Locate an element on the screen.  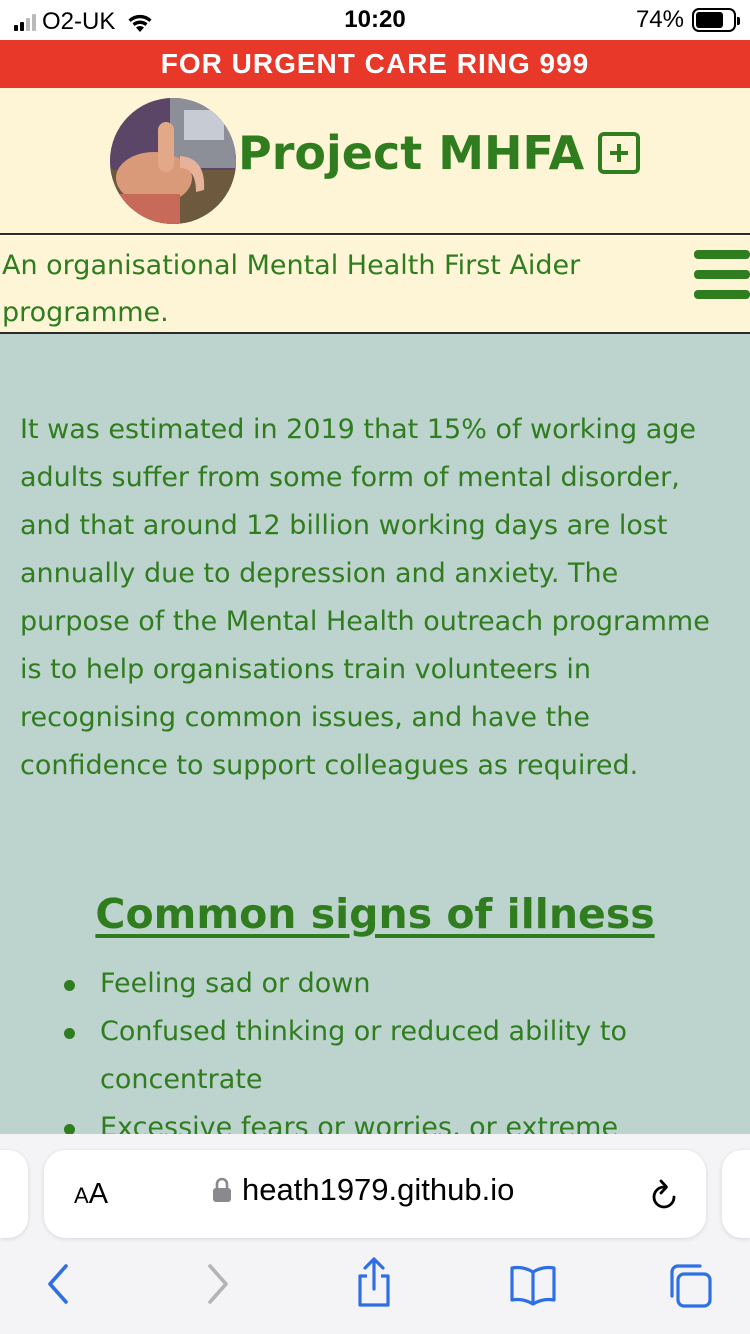
logo-image is located at coordinates (173, 161).